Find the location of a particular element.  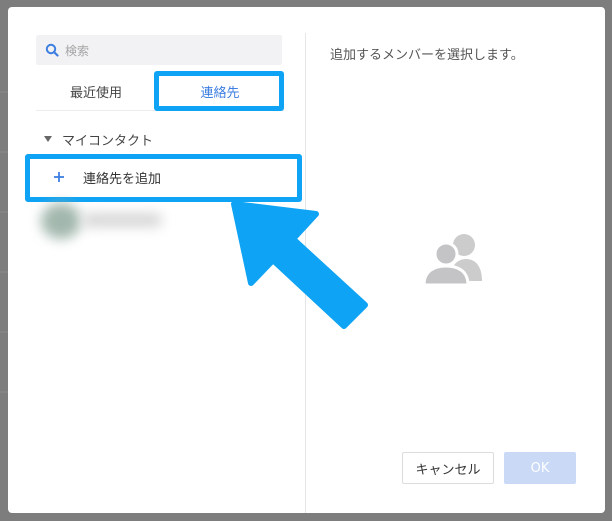

tab-recent: 最近使用 is located at coordinates (96, 91).